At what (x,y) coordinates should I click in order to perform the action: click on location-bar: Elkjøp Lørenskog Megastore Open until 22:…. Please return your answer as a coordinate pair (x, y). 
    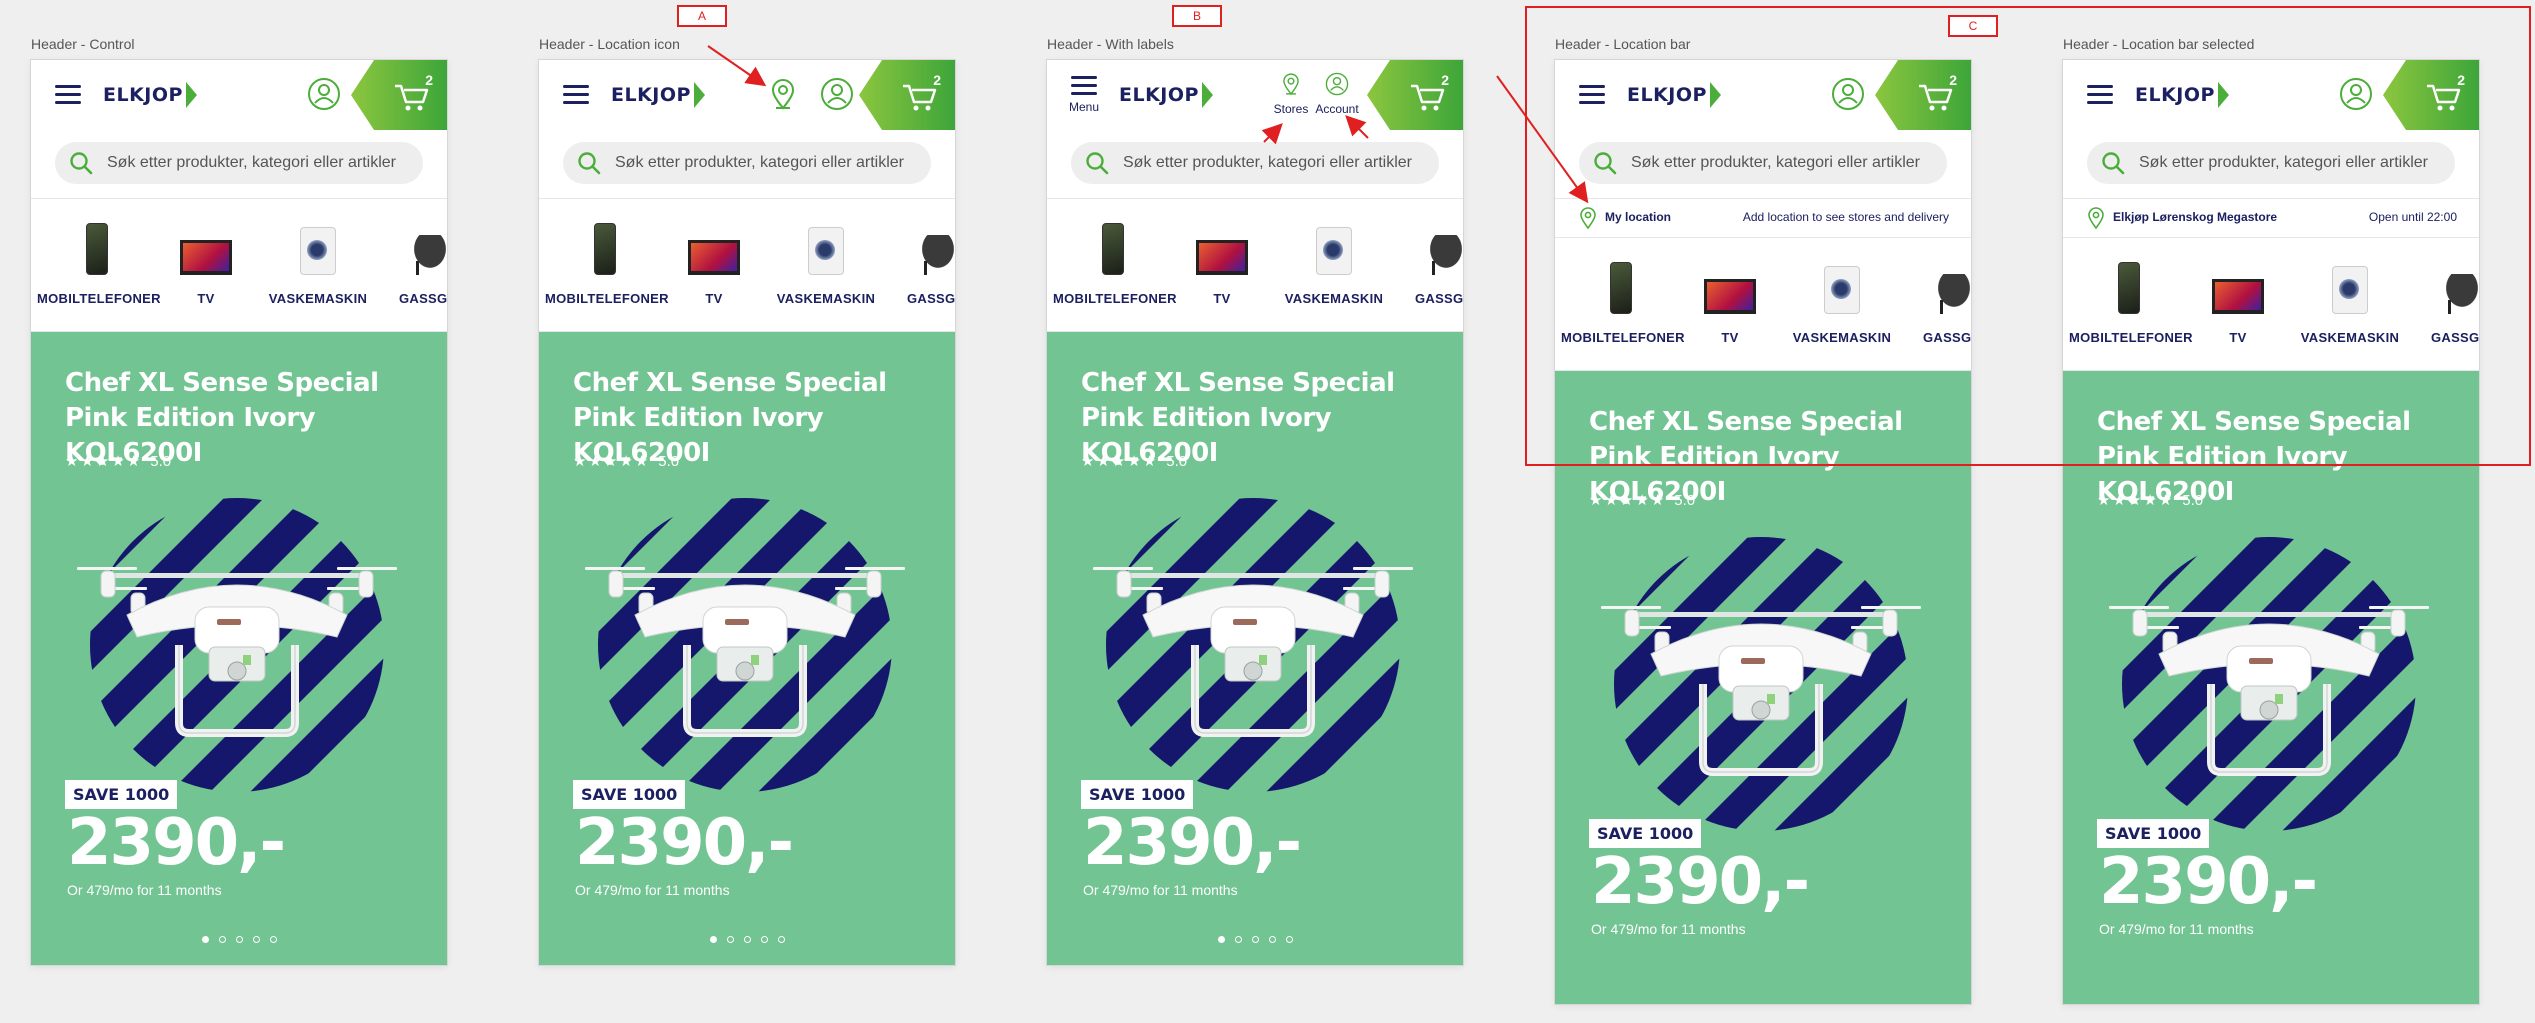
    Looking at the image, I should click on (2271, 218).